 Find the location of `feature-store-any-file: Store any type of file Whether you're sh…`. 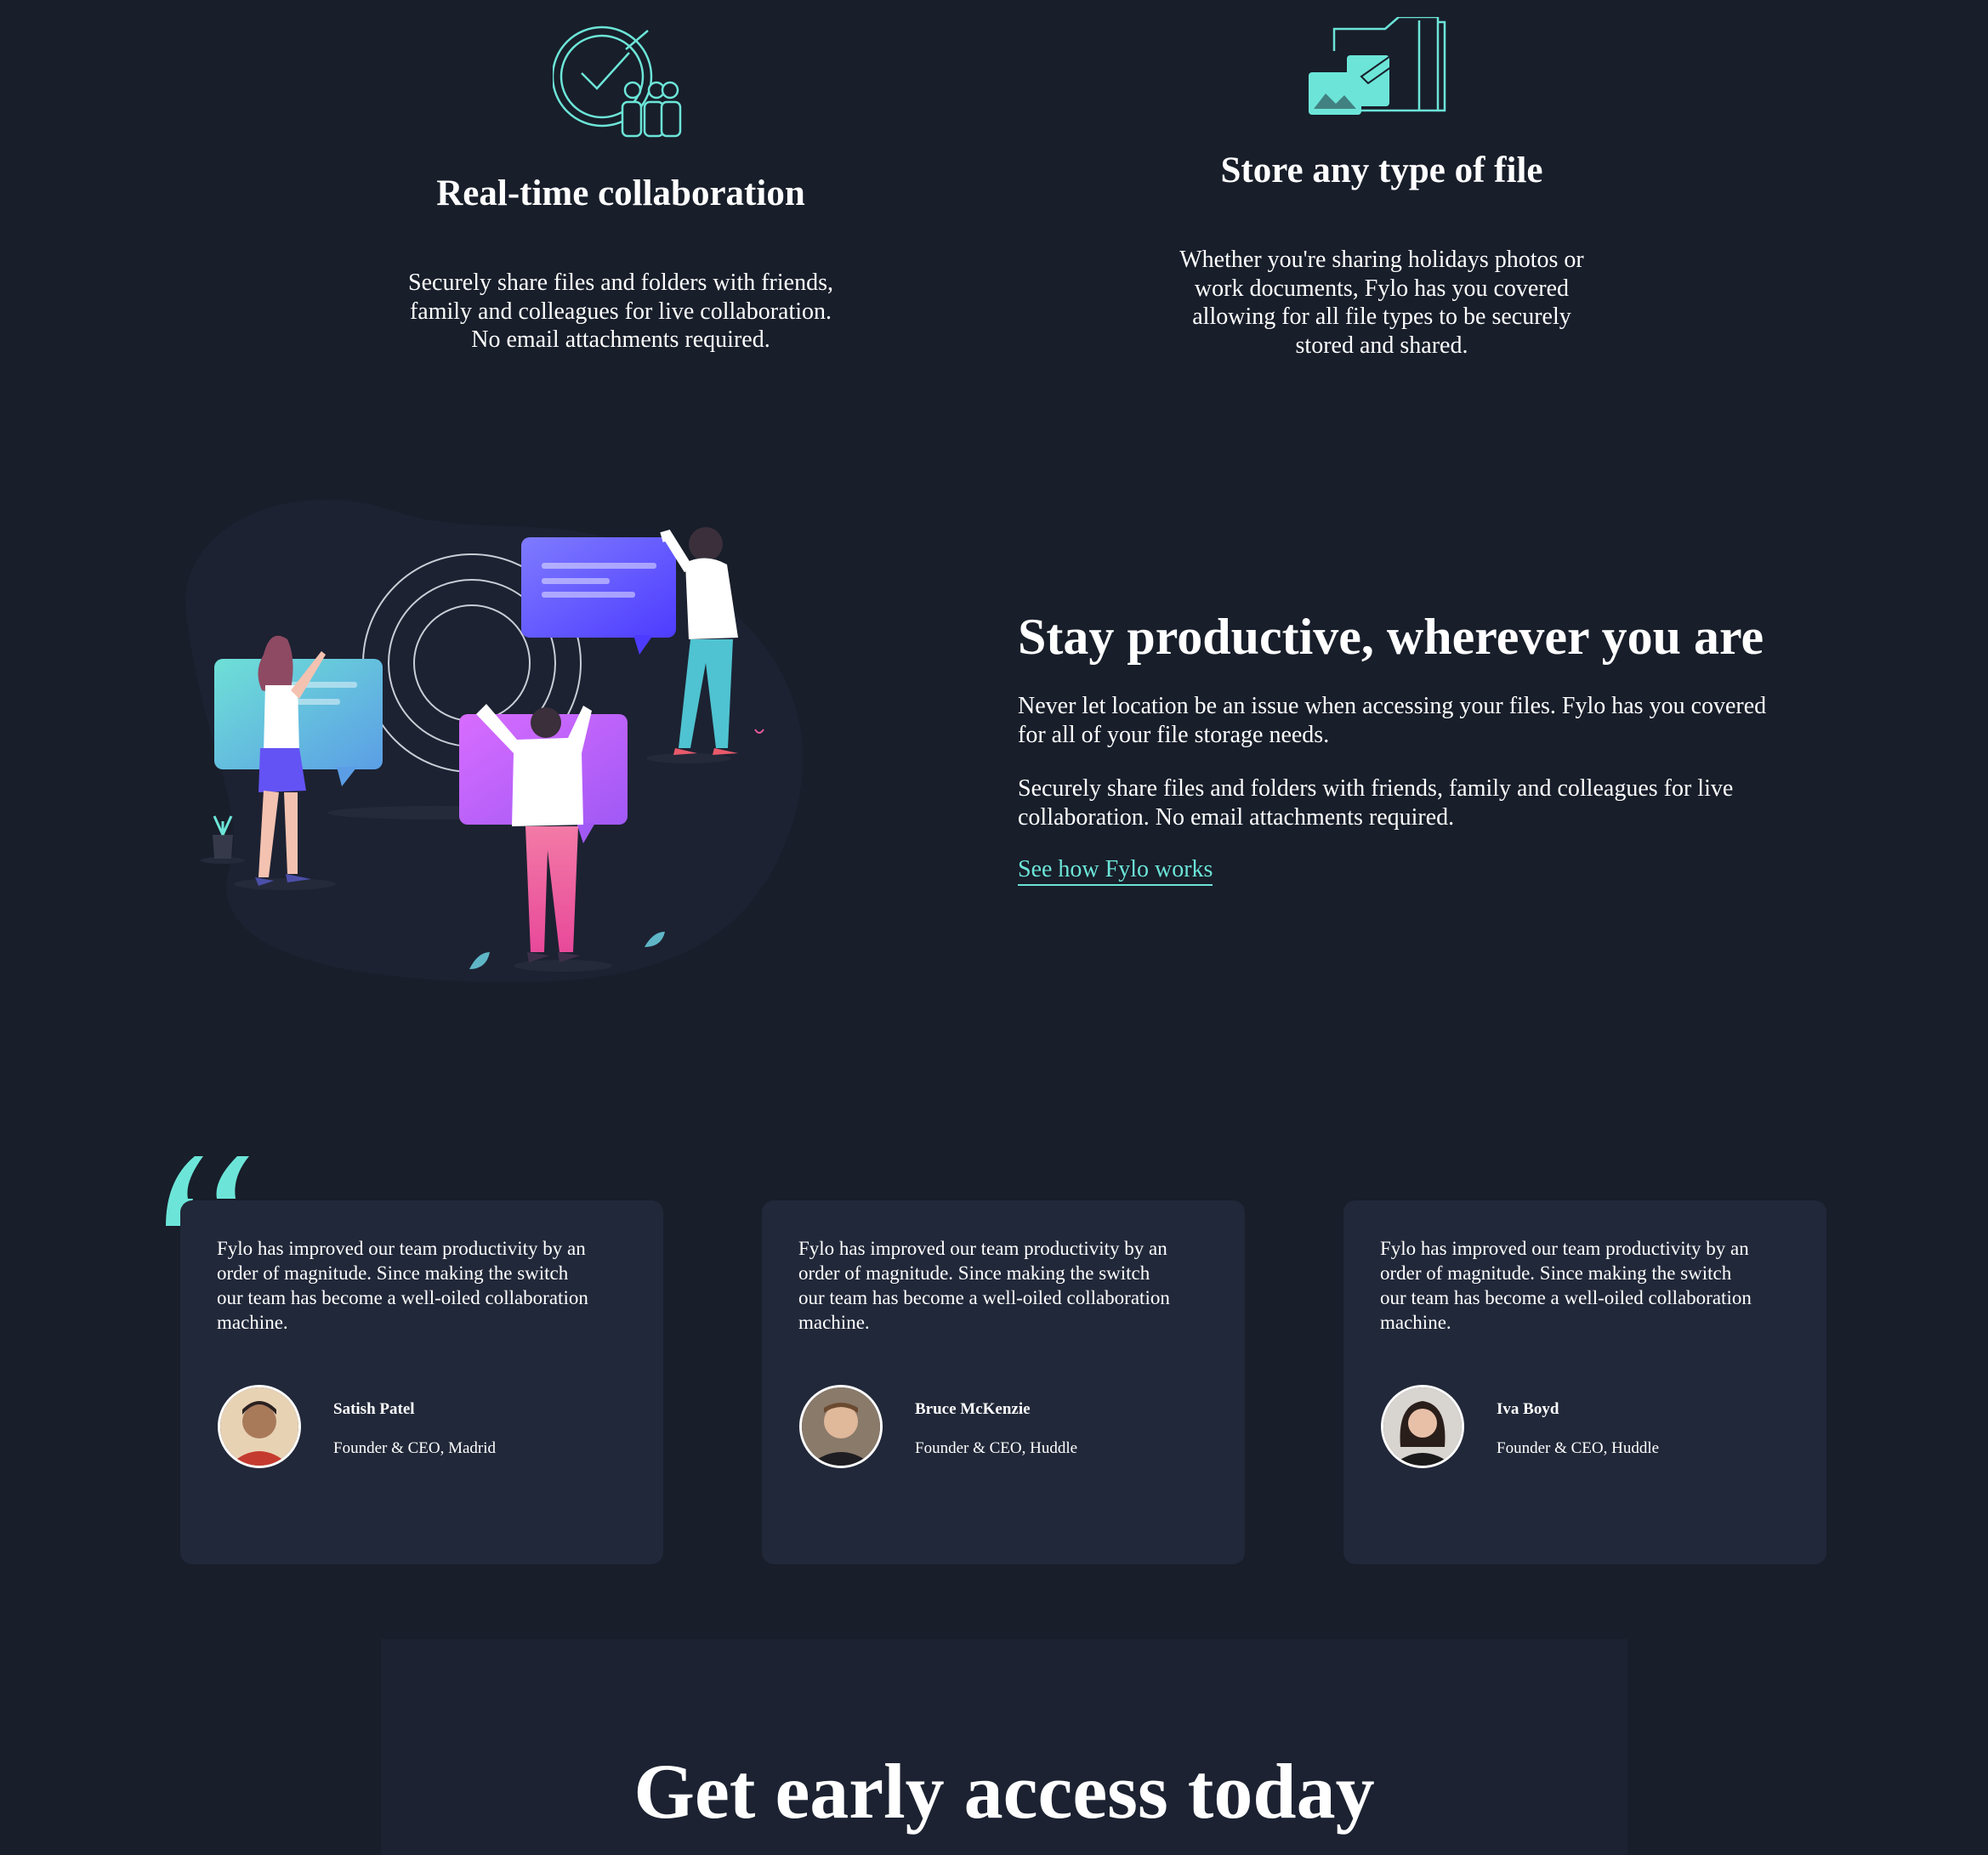

feature-store-any-file: Store any type of file Whether you're sh… is located at coordinates (1382, 188).